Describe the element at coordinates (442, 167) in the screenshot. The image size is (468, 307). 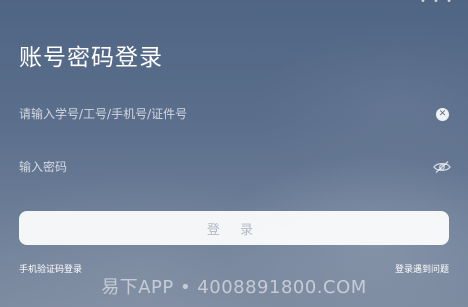
I see `eye-off-icon` at that location.